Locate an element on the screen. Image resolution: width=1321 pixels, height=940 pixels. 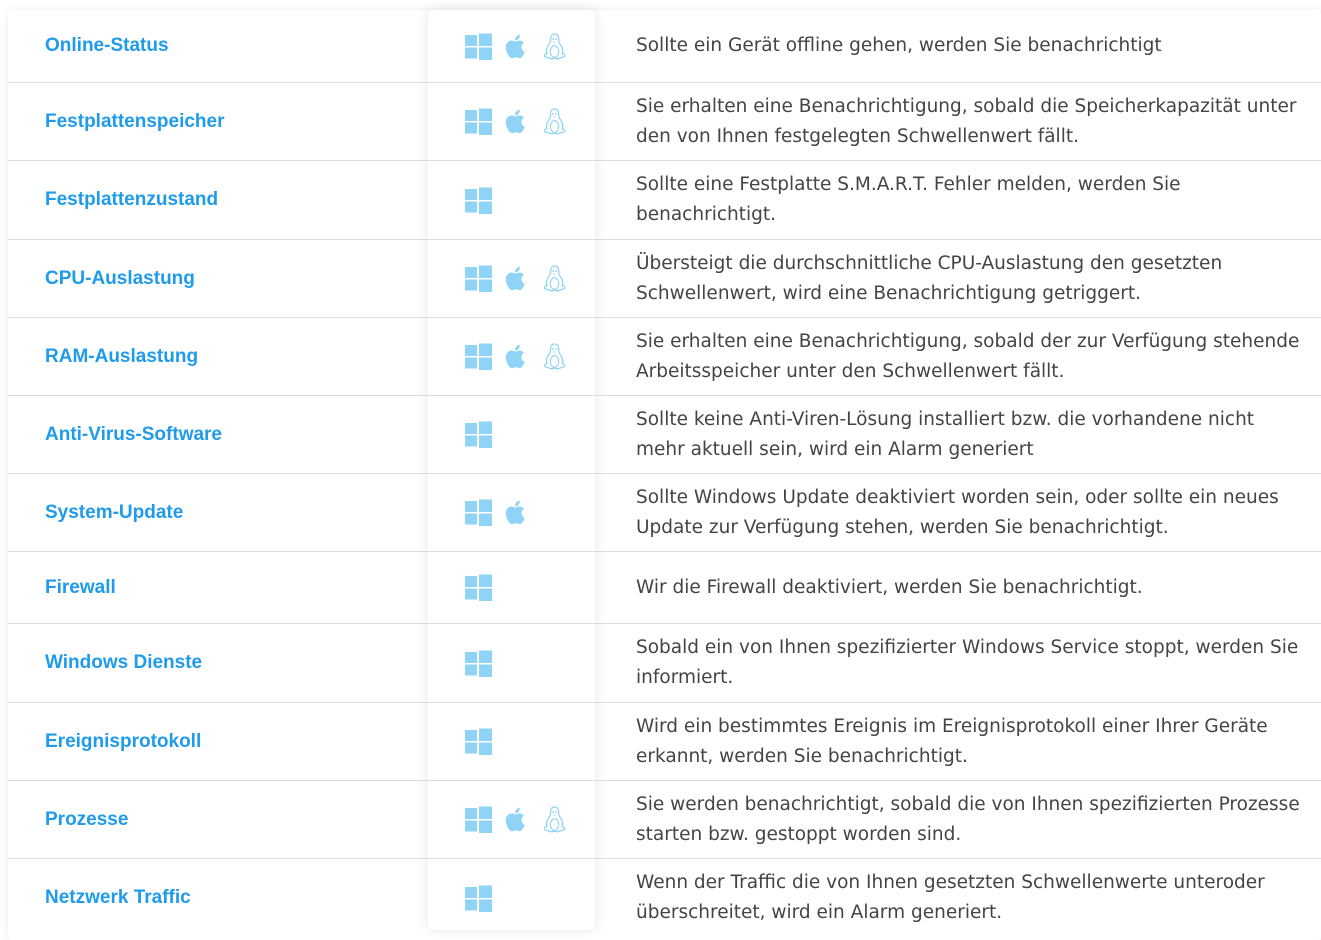
feature-name: Festplattenzustand is located at coordinates (132, 199).